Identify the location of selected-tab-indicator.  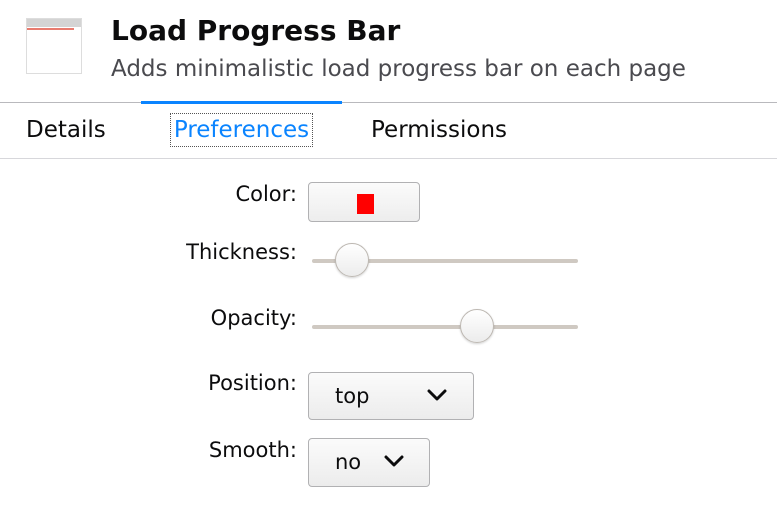
(241, 102).